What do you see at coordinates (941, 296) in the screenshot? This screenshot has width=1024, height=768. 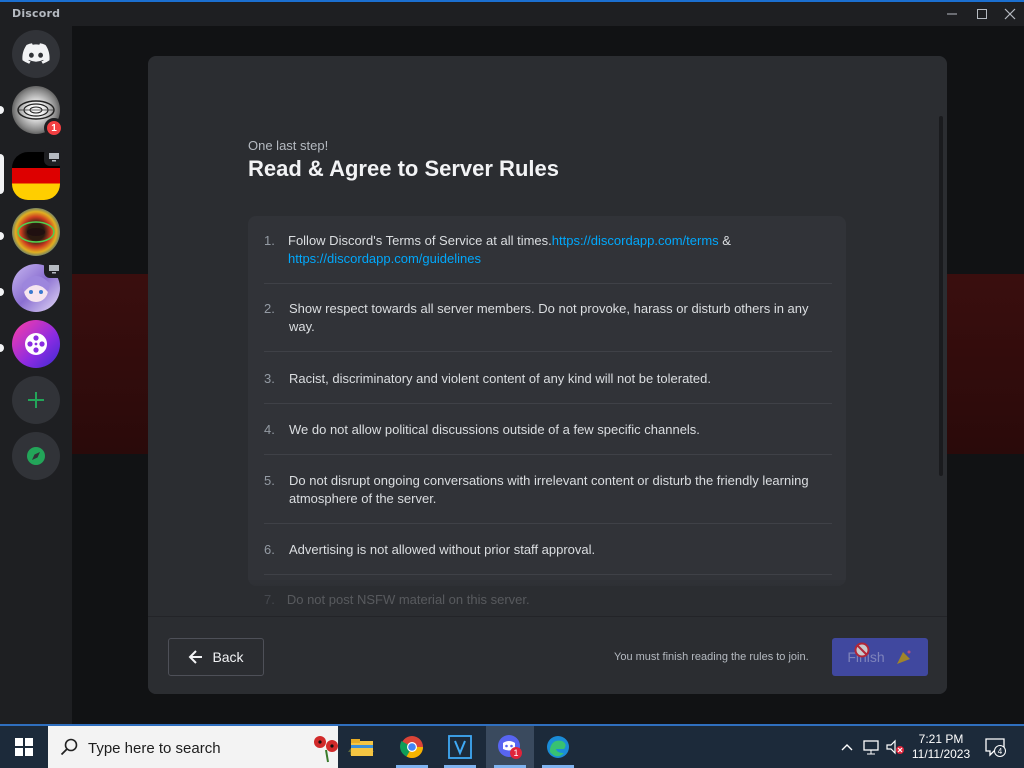 I see `scrollbar` at bounding box center [941, 296].